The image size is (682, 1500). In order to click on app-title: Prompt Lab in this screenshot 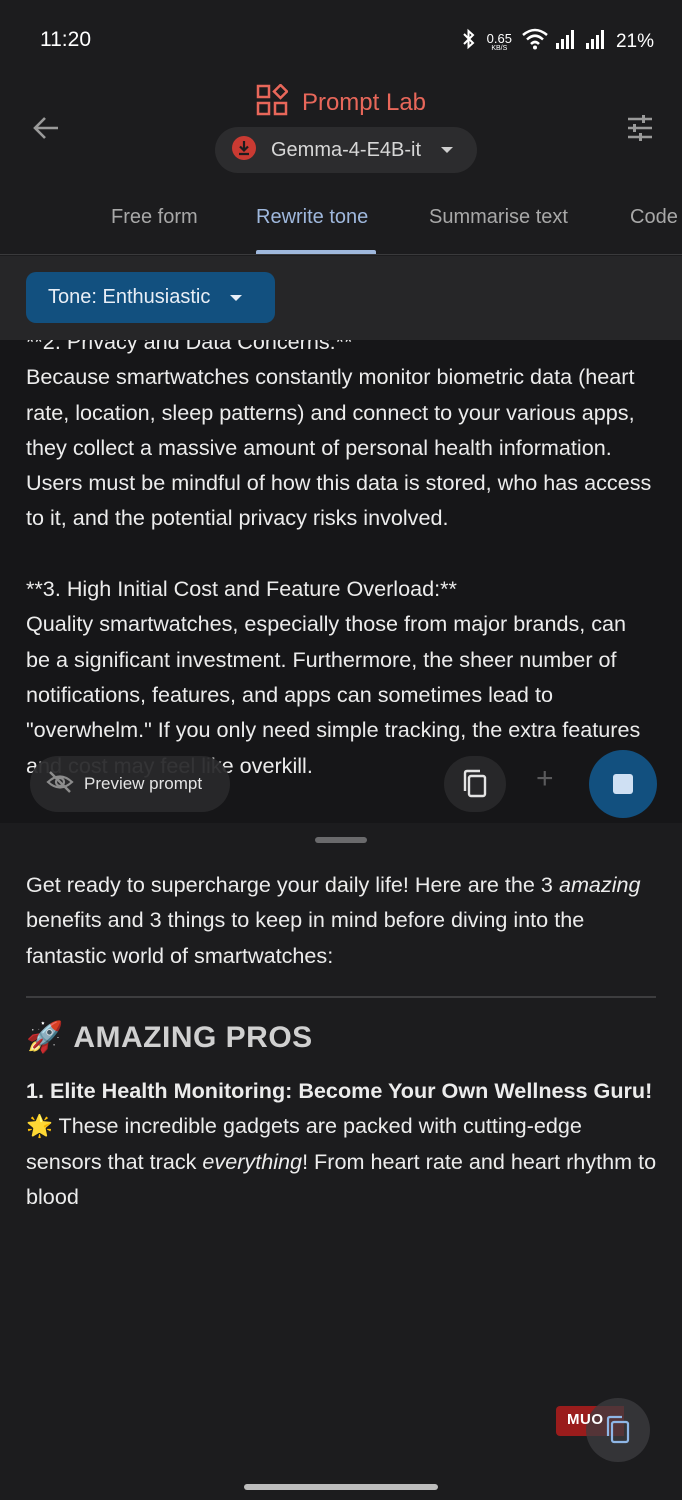, I will do `click(364, 102)`.